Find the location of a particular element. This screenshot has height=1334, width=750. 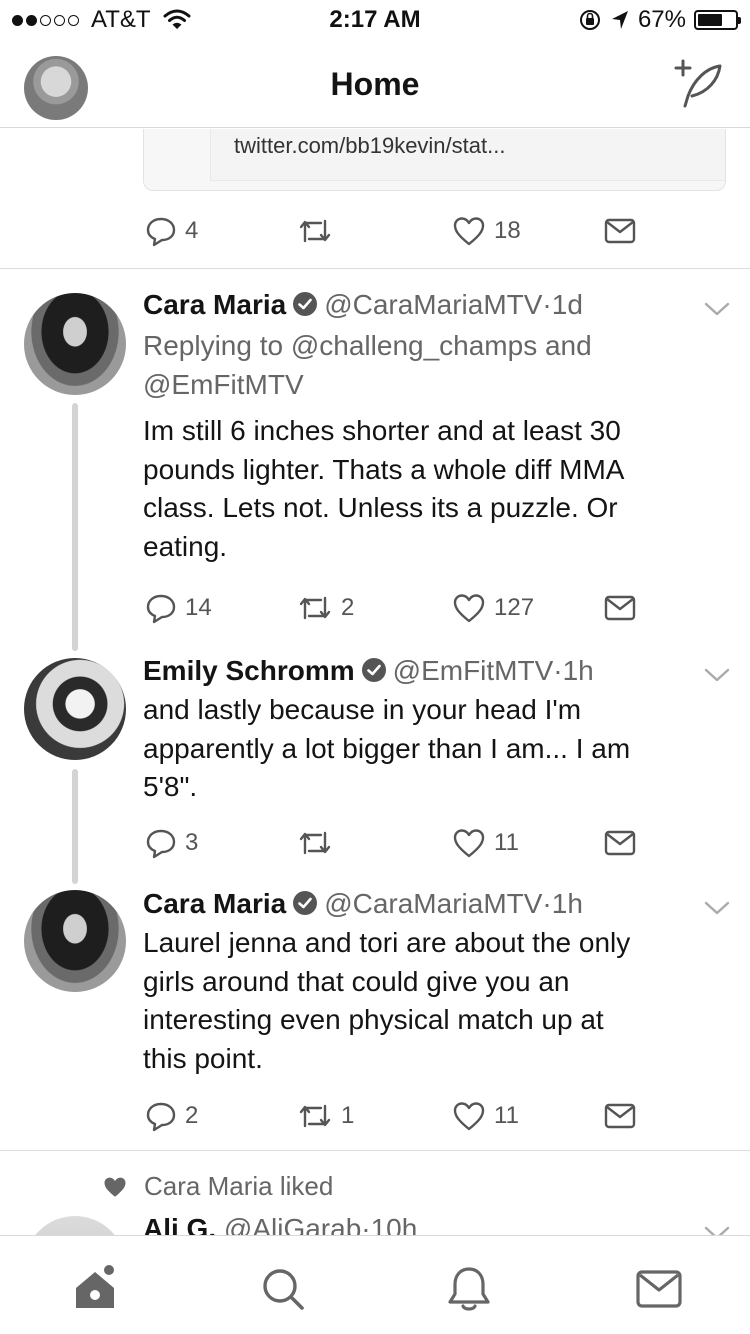

tweet-header: Cara Maria @CaraMariaMTV·1h is located at coordinates (416, 904).